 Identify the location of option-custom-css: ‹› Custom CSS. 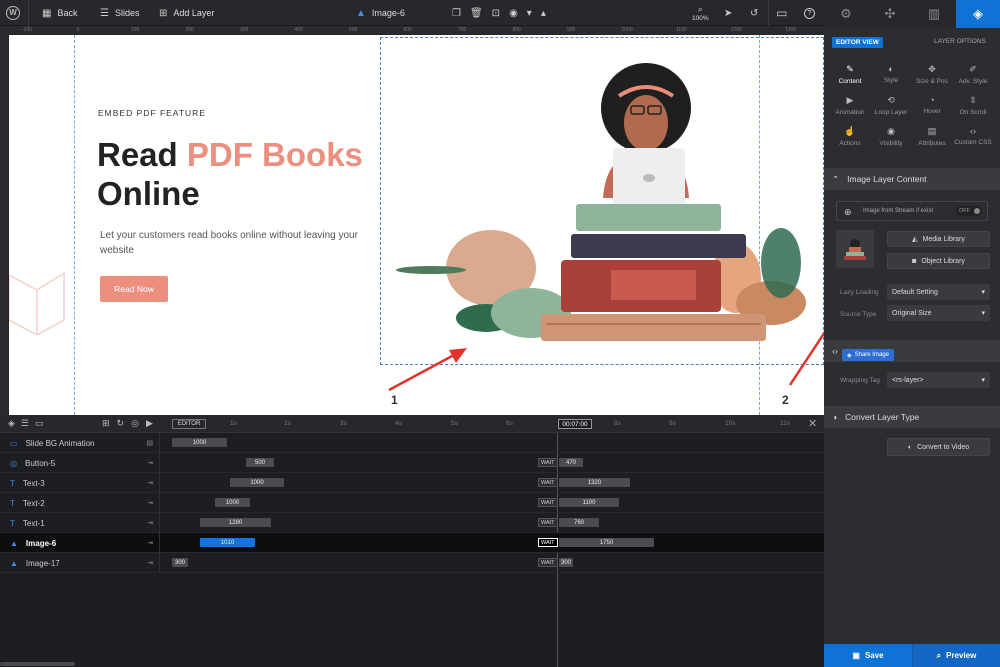
(973, 141).